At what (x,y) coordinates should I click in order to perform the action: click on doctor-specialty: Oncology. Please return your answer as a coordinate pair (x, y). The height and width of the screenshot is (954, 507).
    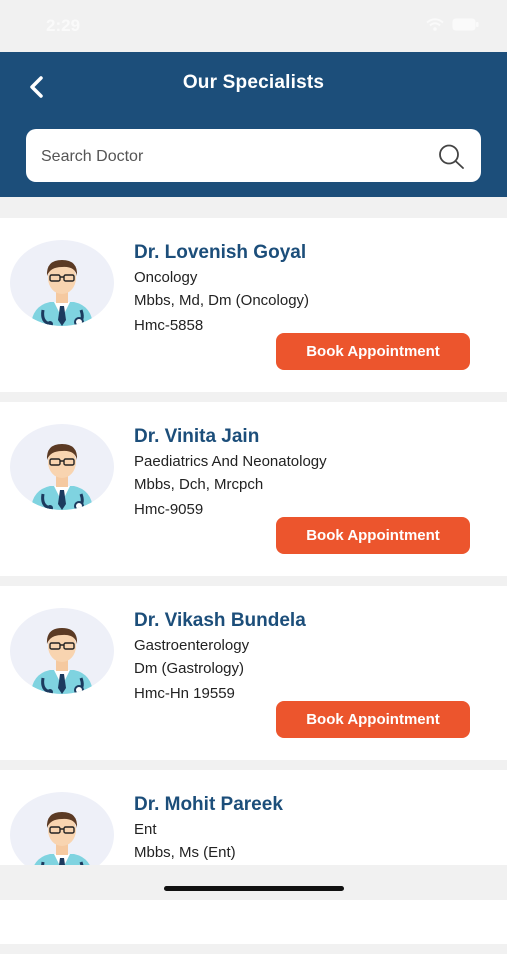
    Looking at the image, I should click on (166, 277).